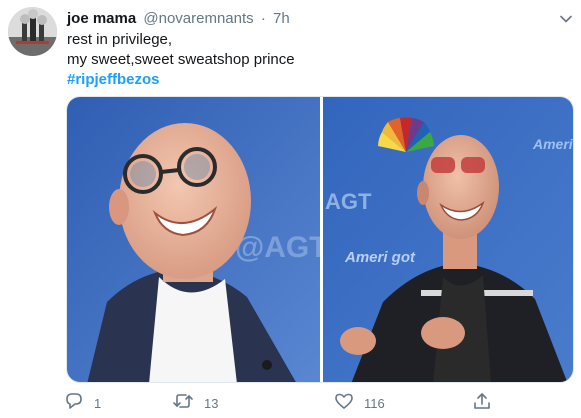 The width and height of the screenshot is (581, 418). I want to click on like-icon, so click(344, 403).